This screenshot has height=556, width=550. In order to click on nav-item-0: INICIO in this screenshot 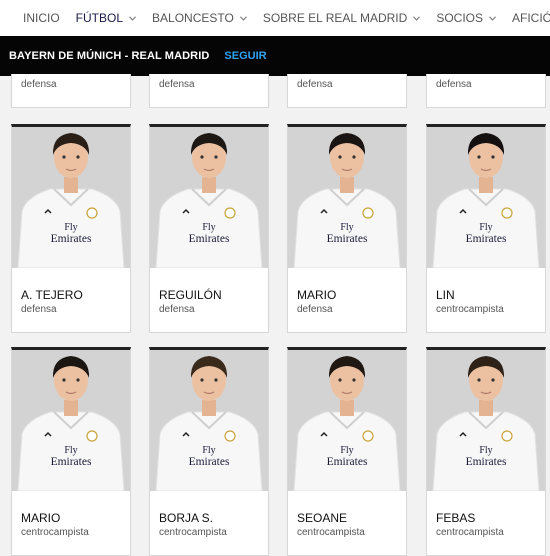, I will do `click(41, 18)`.